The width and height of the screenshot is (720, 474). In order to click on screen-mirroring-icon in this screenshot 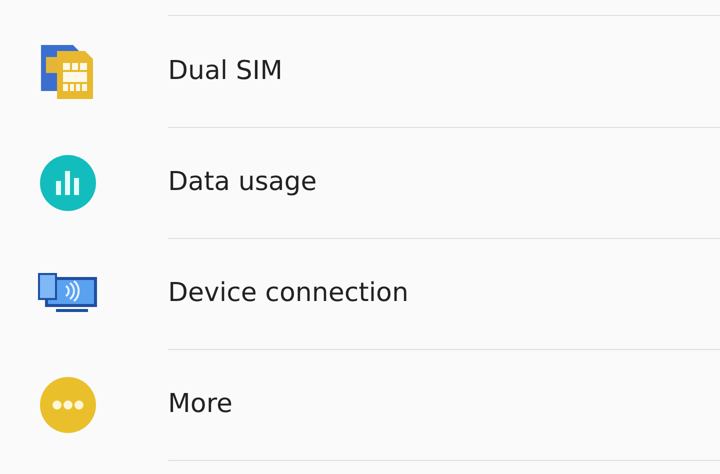, I will do `click(68, 293)`.